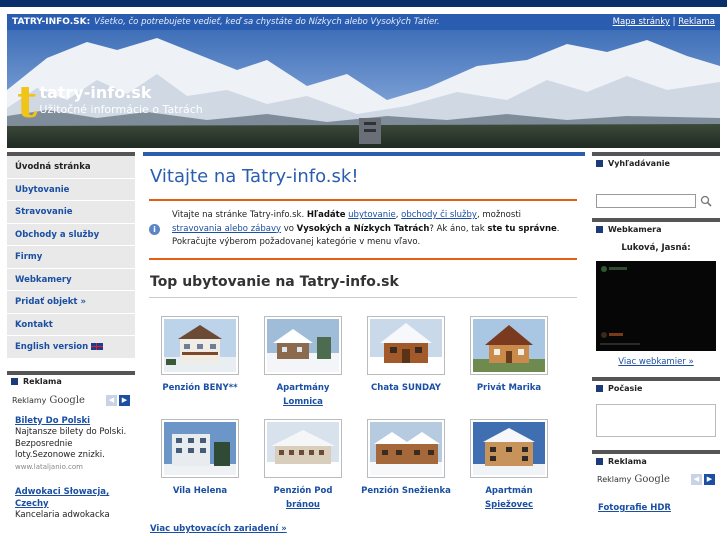 The height and width of the screenshot is (545, 727). What do you see at coordinates (706, 201) in the screenshot?
I see `search-icon` at bounding box center [706, 201].